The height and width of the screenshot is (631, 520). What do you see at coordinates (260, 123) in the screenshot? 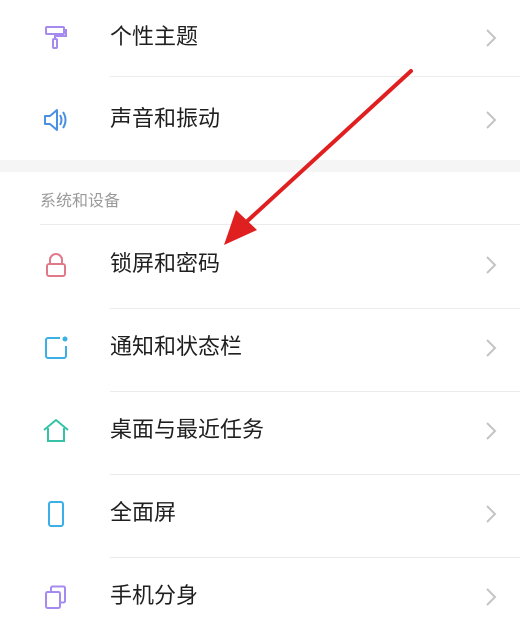
I see `settings-item-sound: 声音和振动` at bounding box center [260, 123].